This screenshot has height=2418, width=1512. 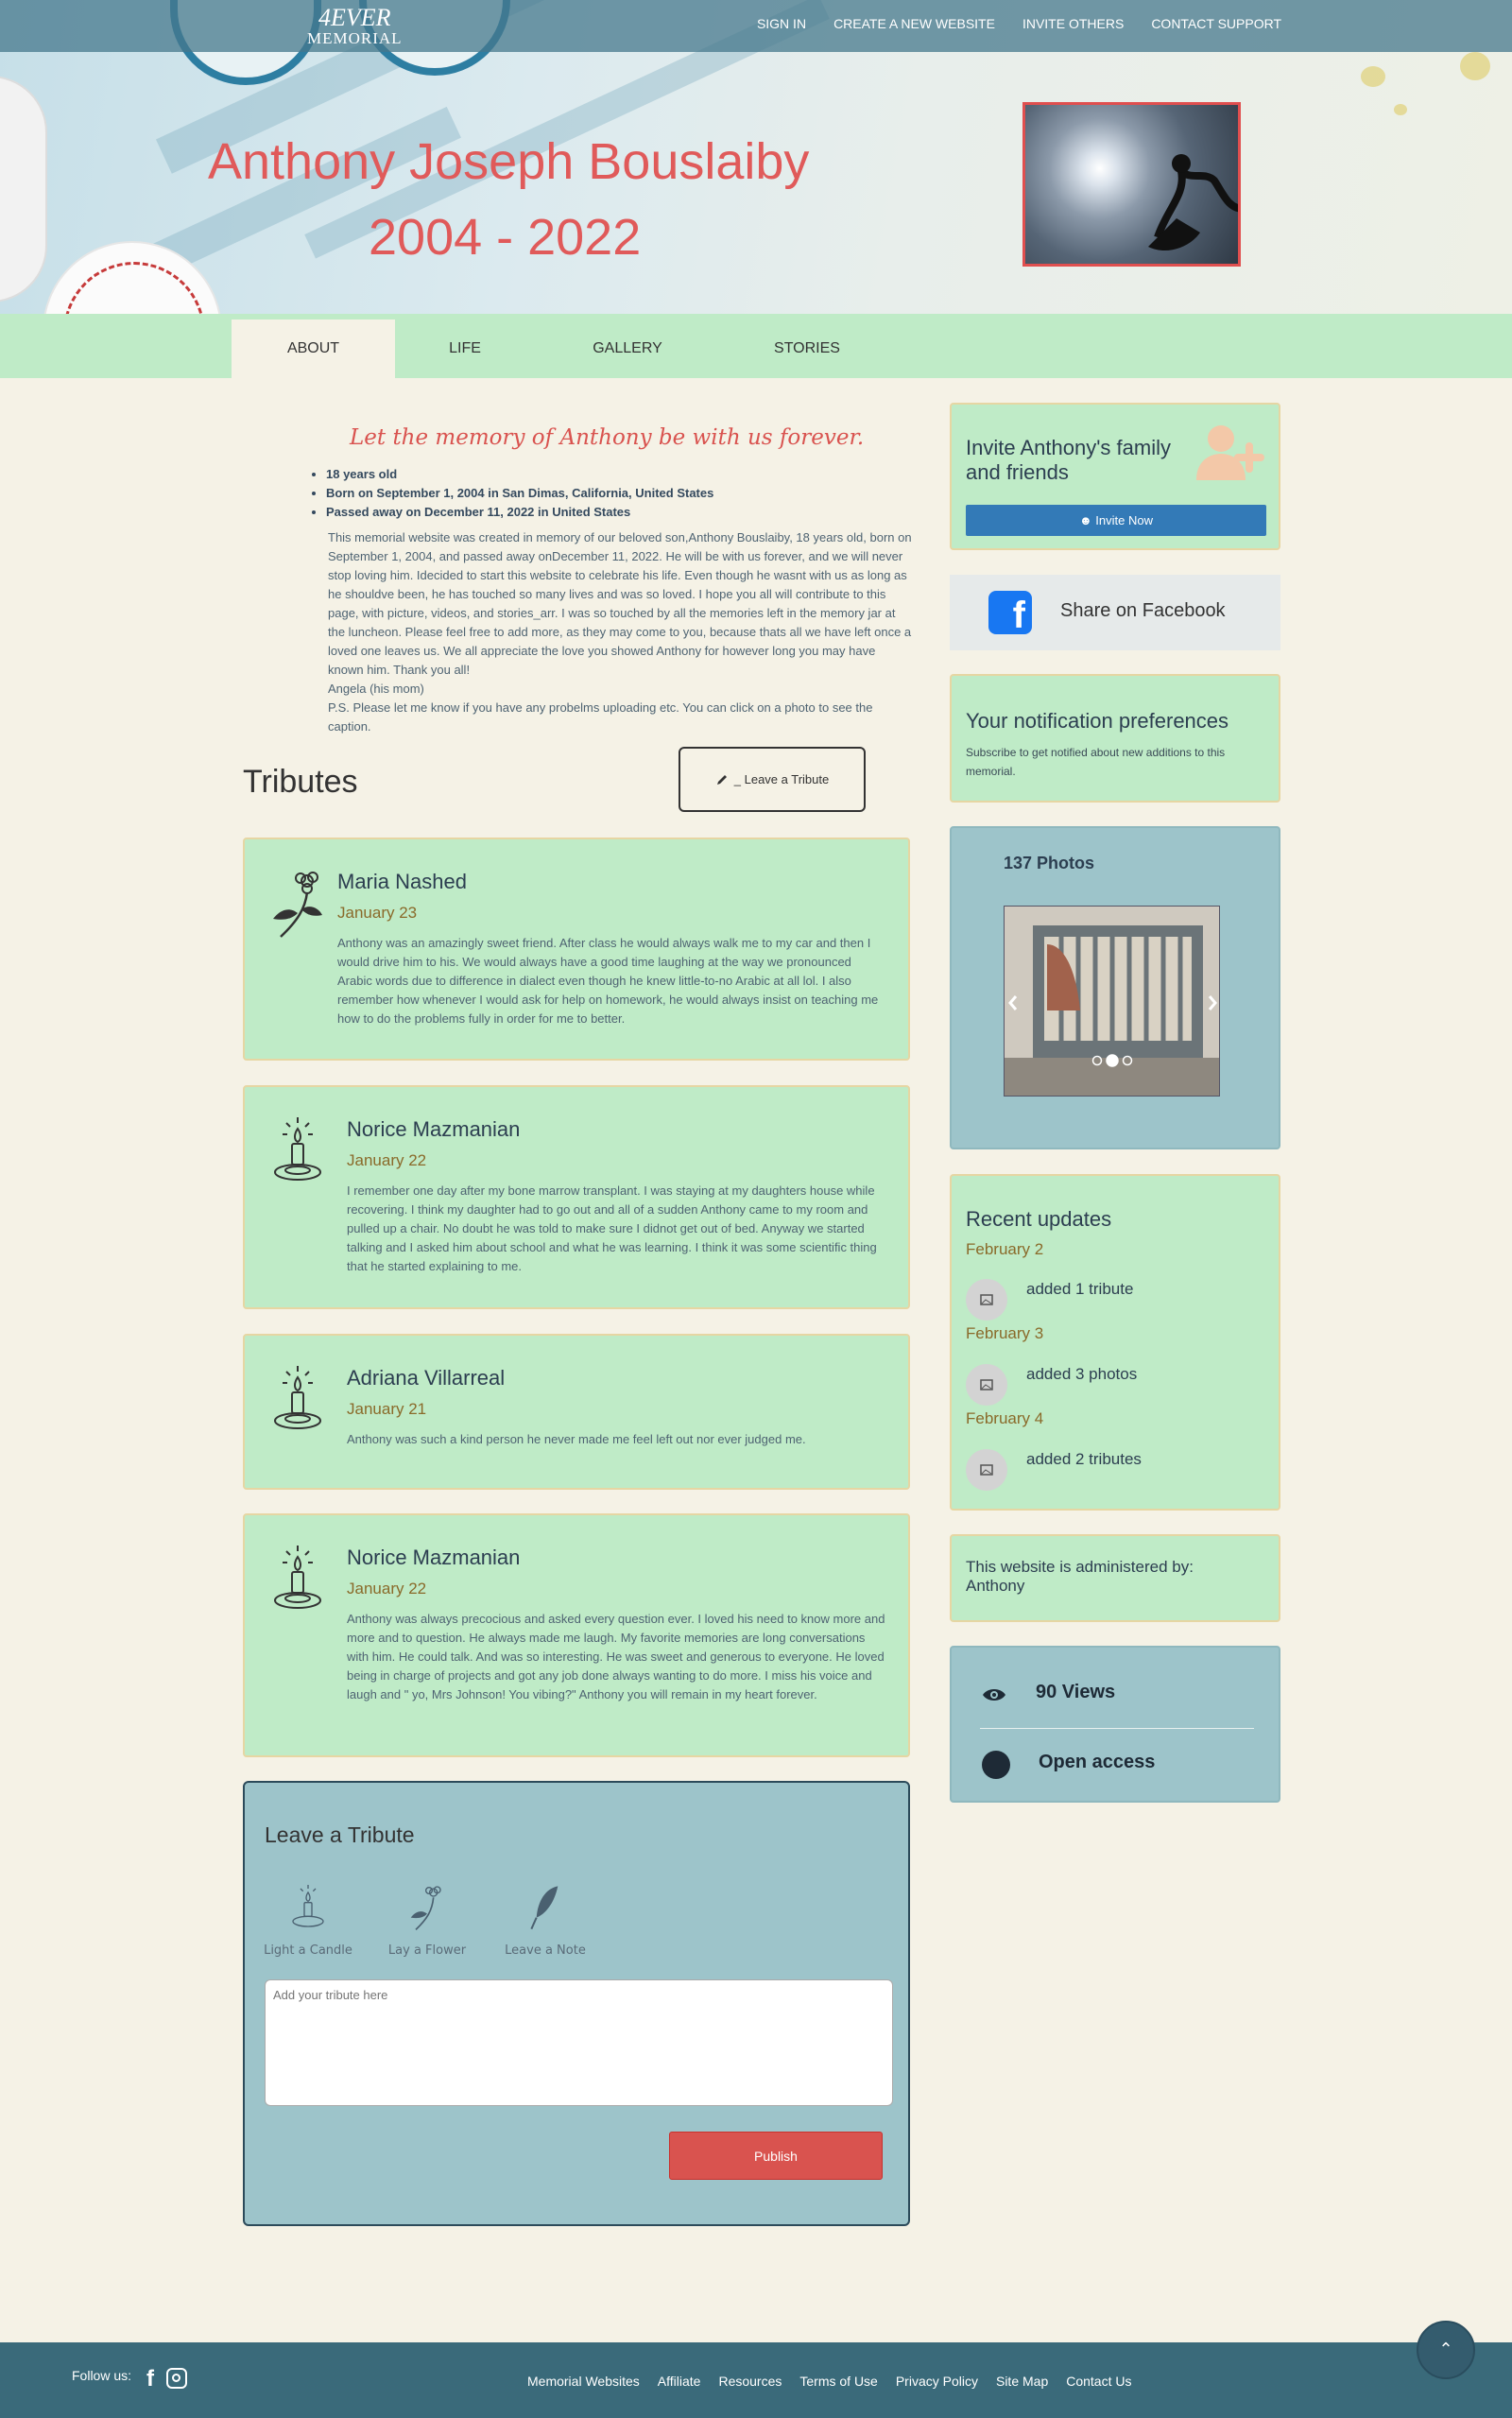 I want to click on leave-note-label: Leave a Note, so click(x=545, y=1951).